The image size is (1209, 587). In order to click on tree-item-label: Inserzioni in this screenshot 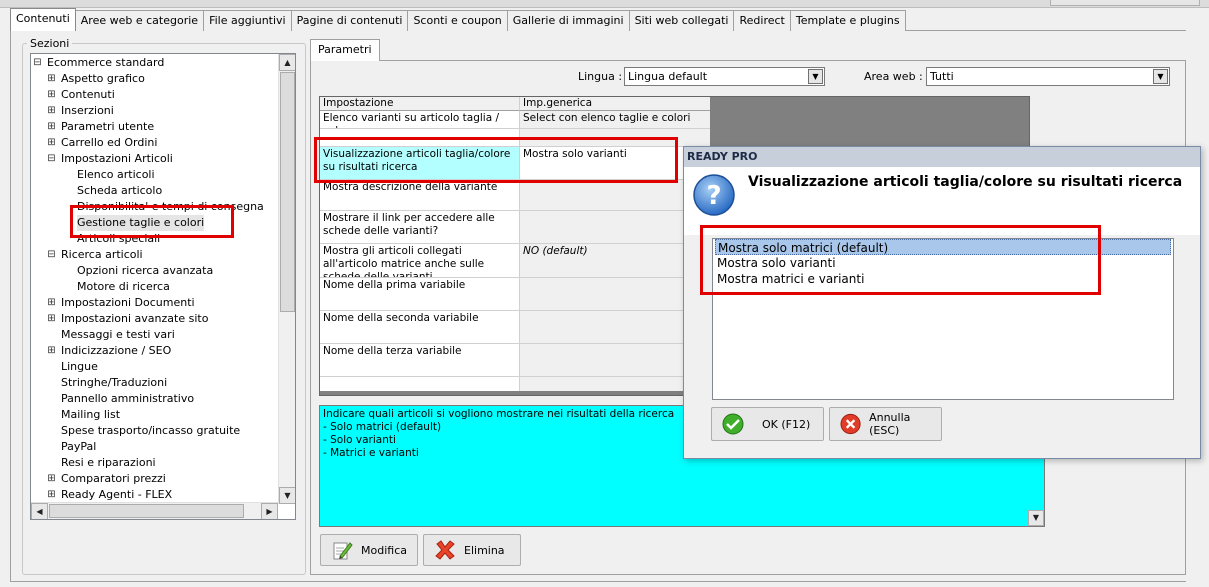, I will do `click(87, 110)`.